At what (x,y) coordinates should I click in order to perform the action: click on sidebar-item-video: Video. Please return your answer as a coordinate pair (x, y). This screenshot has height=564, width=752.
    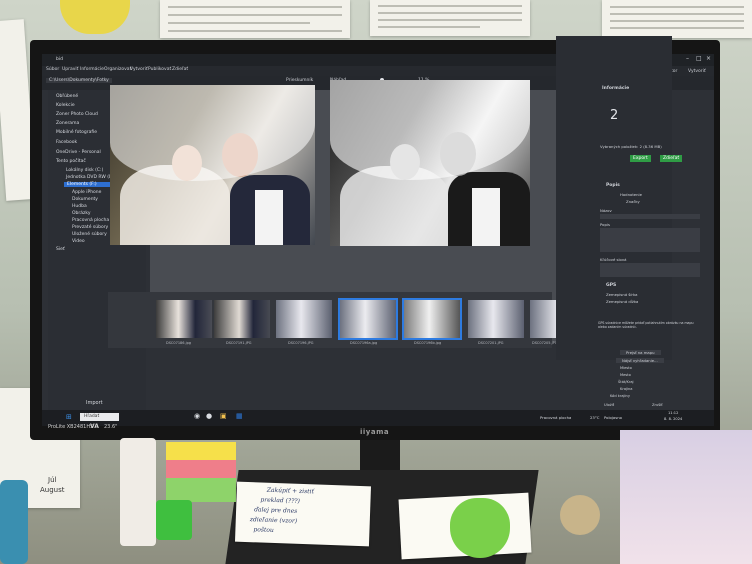
    Looking at the image, I should click on (78, 241).